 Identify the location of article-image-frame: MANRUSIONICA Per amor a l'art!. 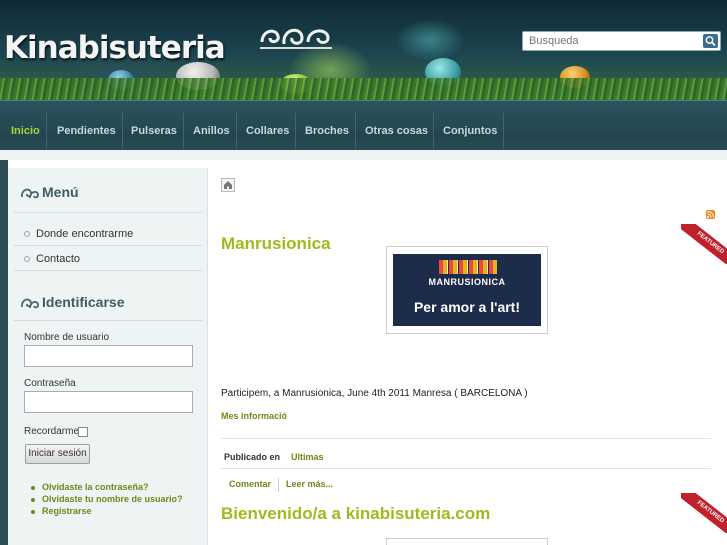
(467, 290).